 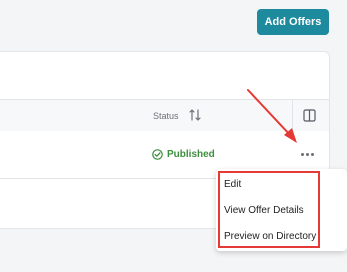 What do you see at coordinates (232, 184) in the screenshot?
I see `menu-item-edit: Edit` at bounding box center [232, 184].